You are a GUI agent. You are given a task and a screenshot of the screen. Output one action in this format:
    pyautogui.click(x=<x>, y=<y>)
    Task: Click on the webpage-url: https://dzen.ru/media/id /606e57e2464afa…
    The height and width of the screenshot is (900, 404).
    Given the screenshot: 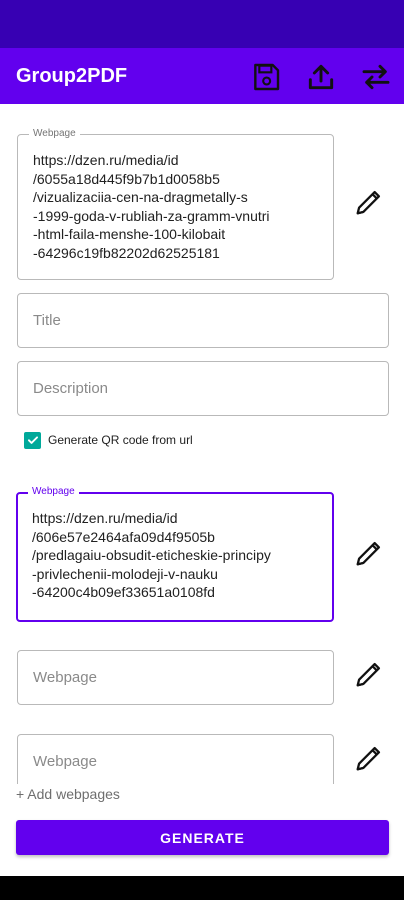 What is the action you would take?
    pyautogui.click(x=151, y=555)
    